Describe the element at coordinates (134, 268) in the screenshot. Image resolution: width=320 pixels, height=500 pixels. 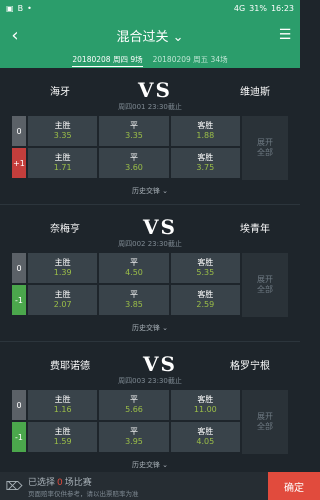
I see `odds-draw: 平 4.50` at that location.